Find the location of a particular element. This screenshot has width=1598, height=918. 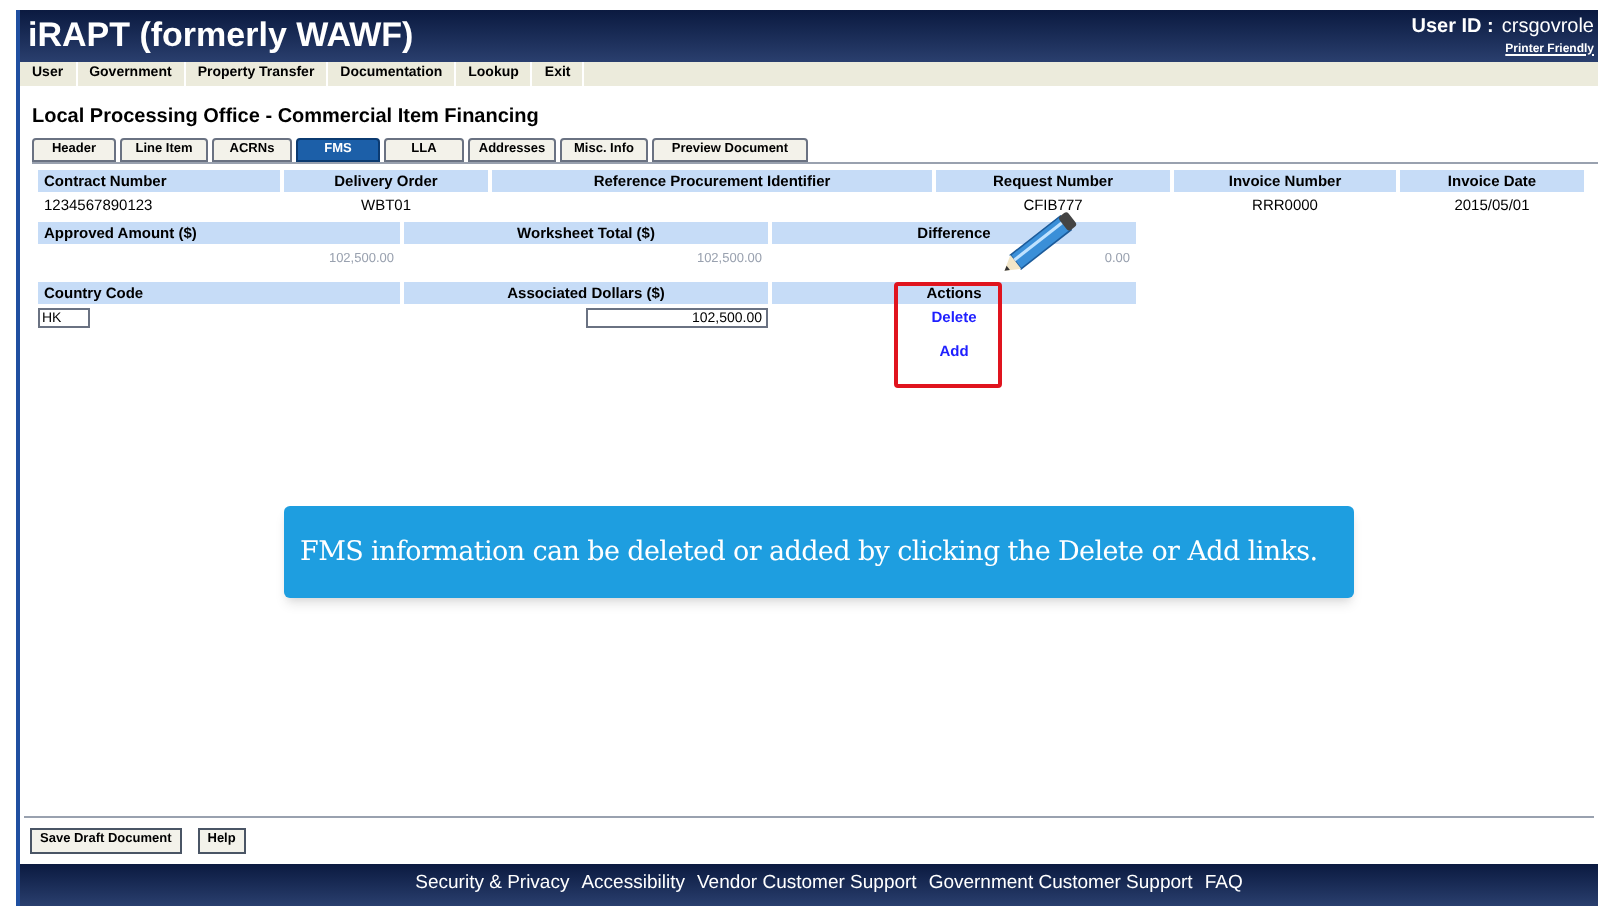

footer-link: Vendor Customer Support is located at coordinates (806, 885).